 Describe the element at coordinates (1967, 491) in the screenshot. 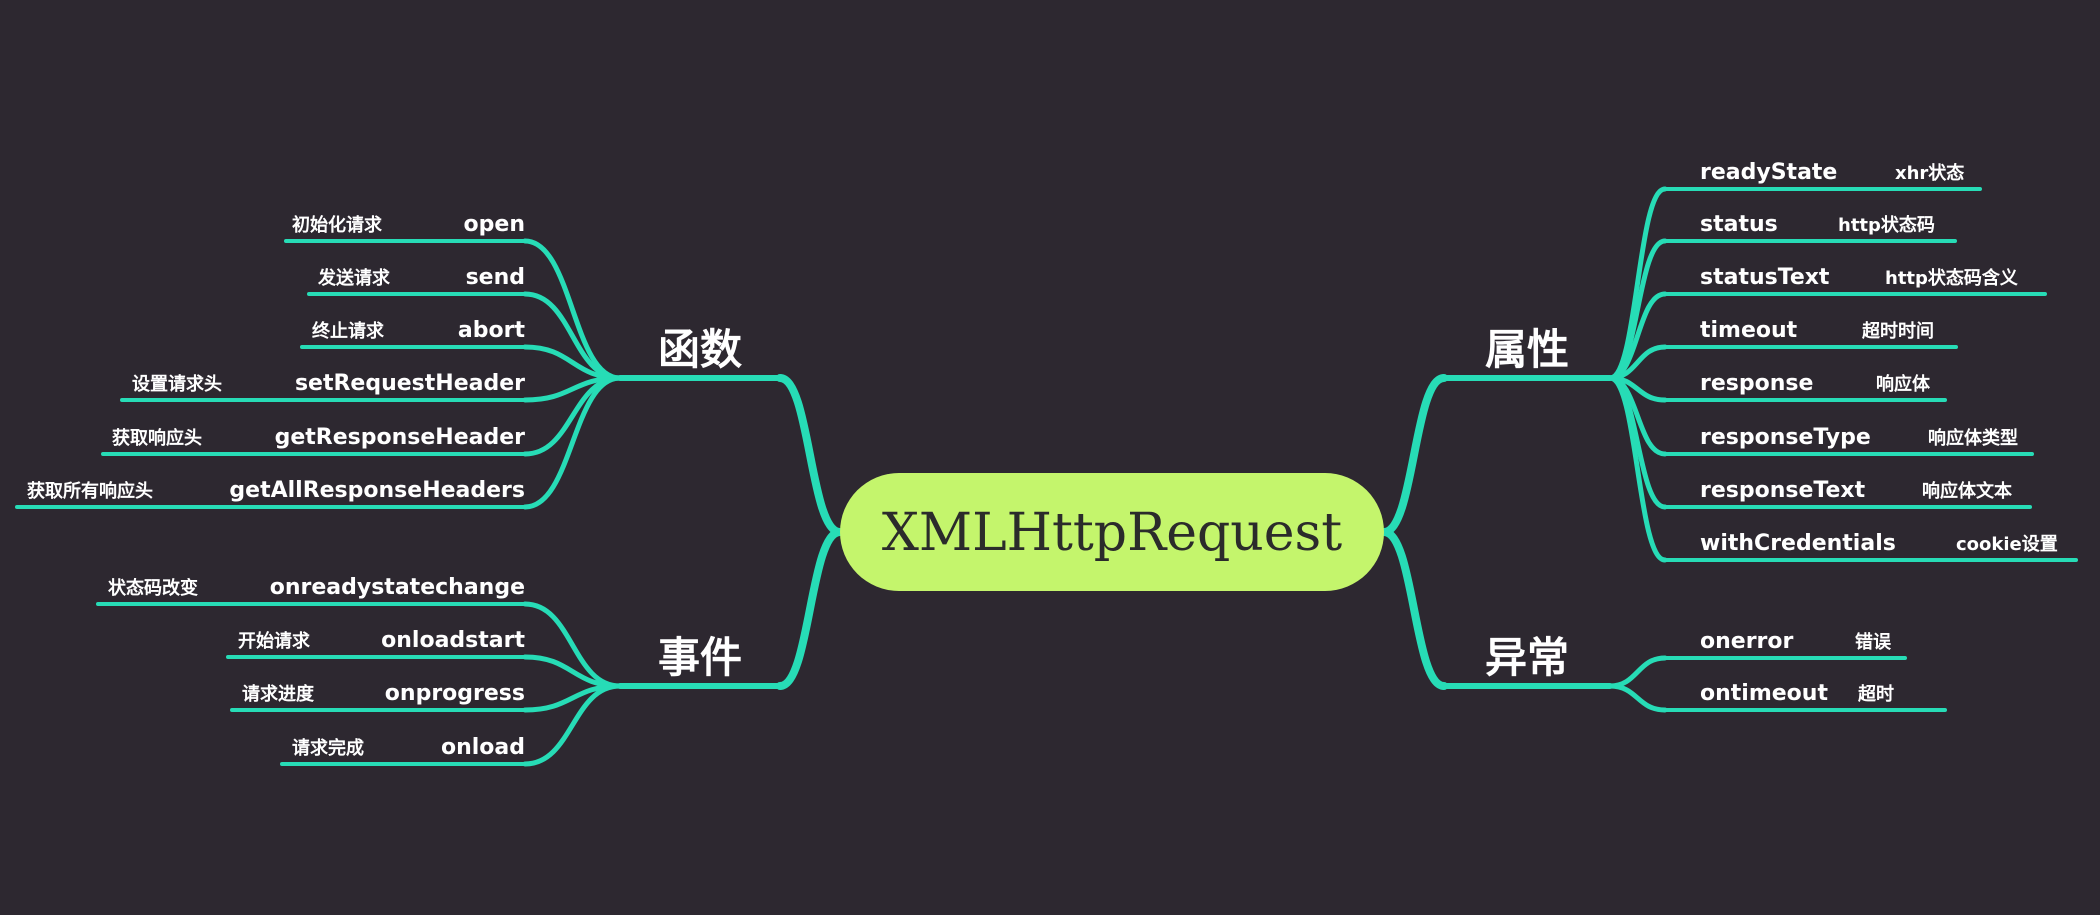

I see `leaf-note: 响应体文本` at that location.